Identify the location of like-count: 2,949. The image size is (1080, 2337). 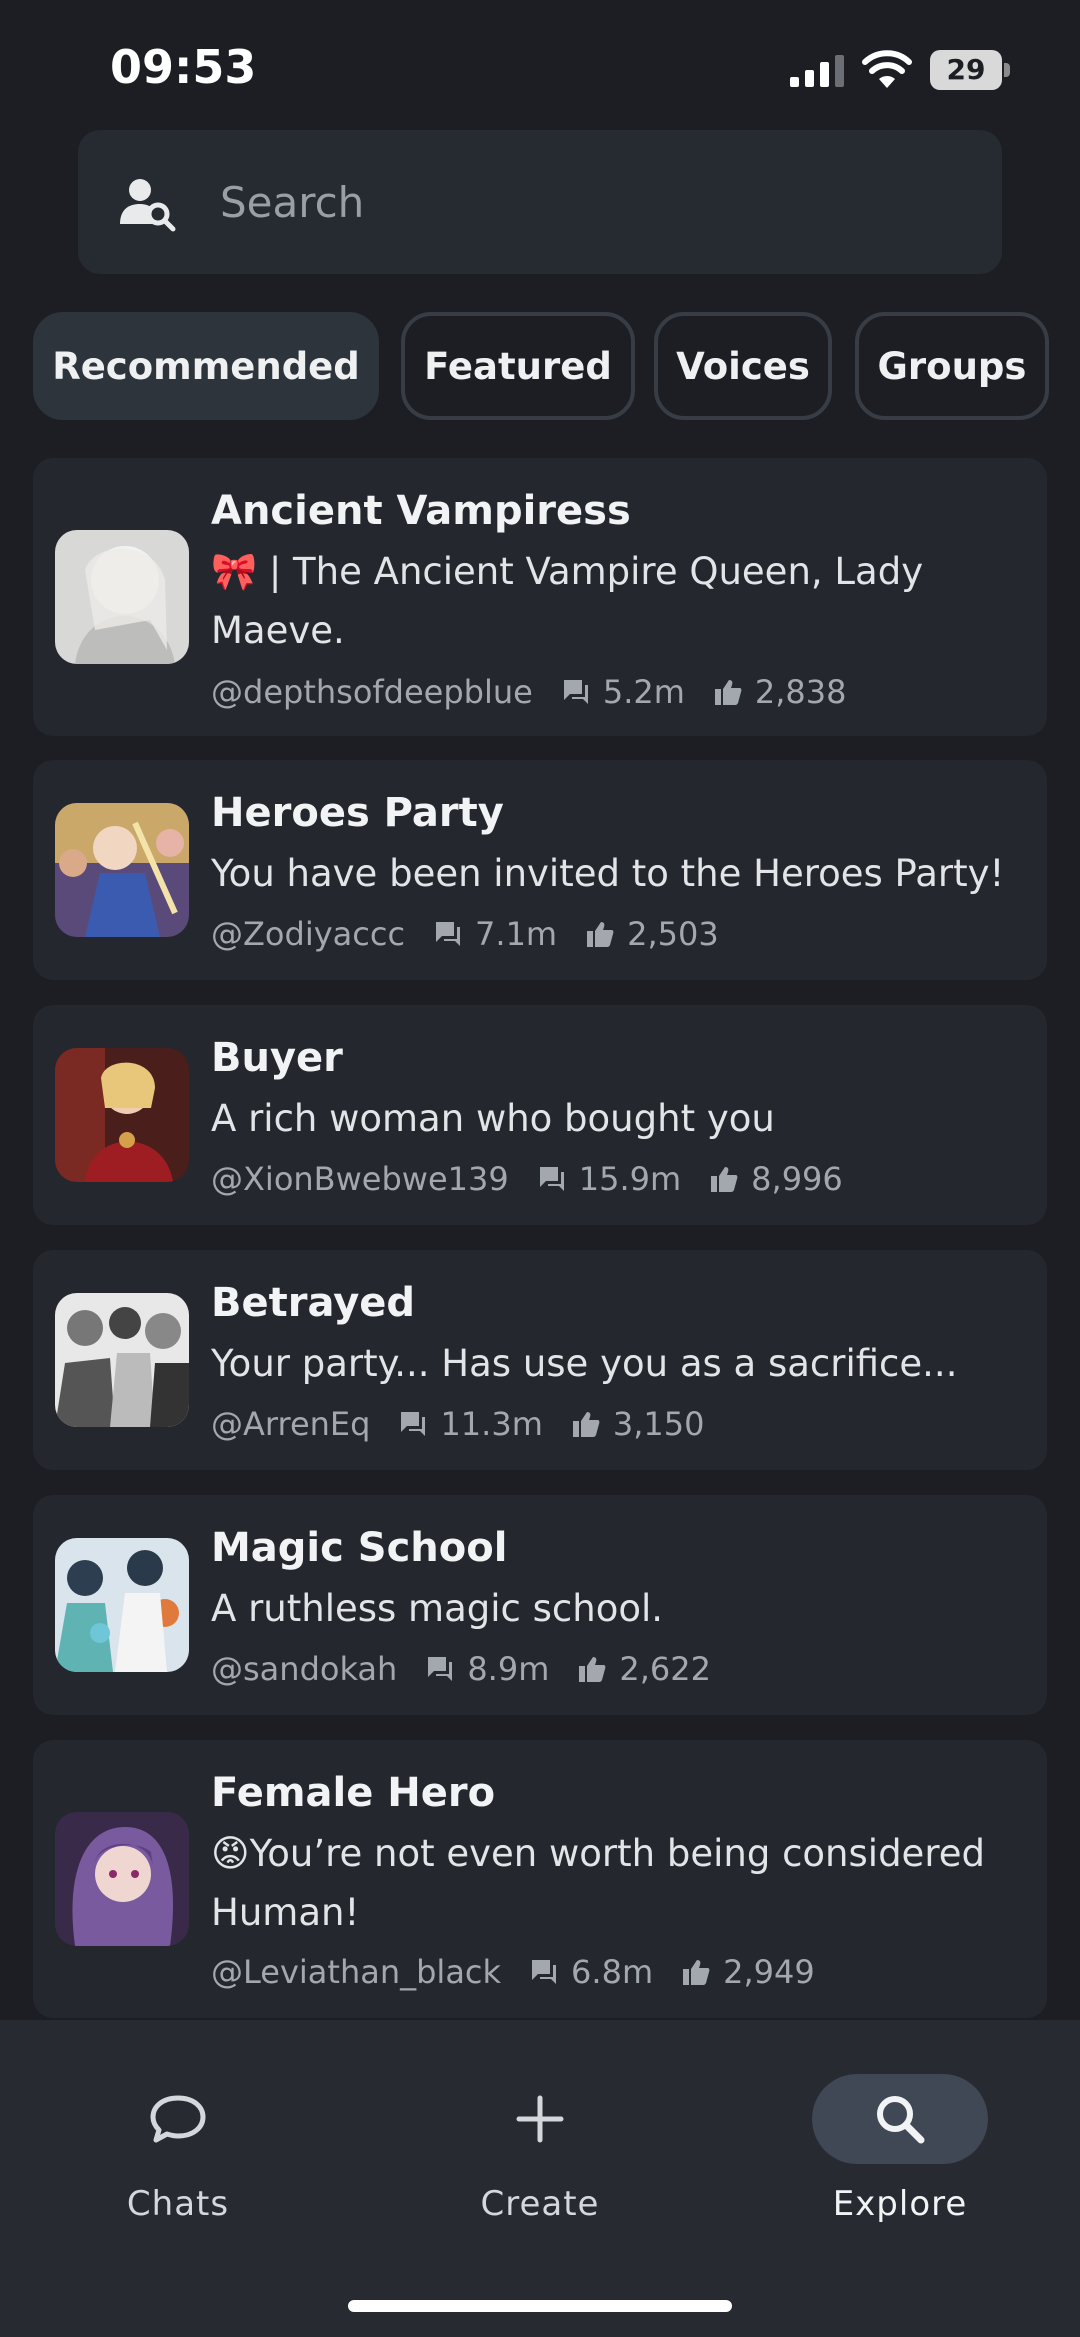
(769, 1972).